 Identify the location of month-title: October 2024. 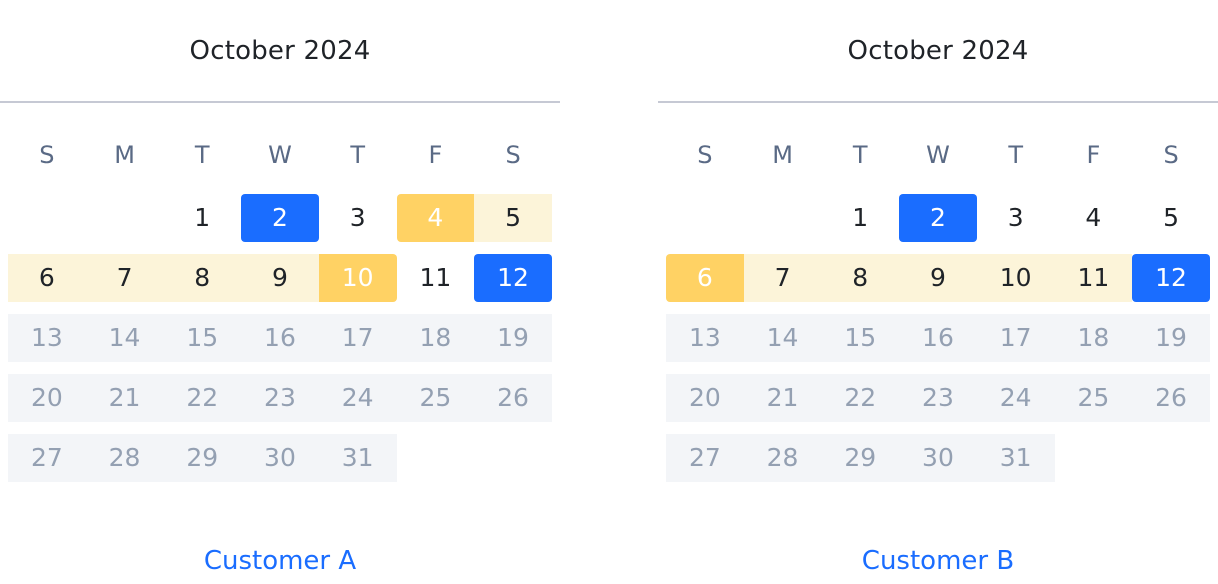
(938, 51).